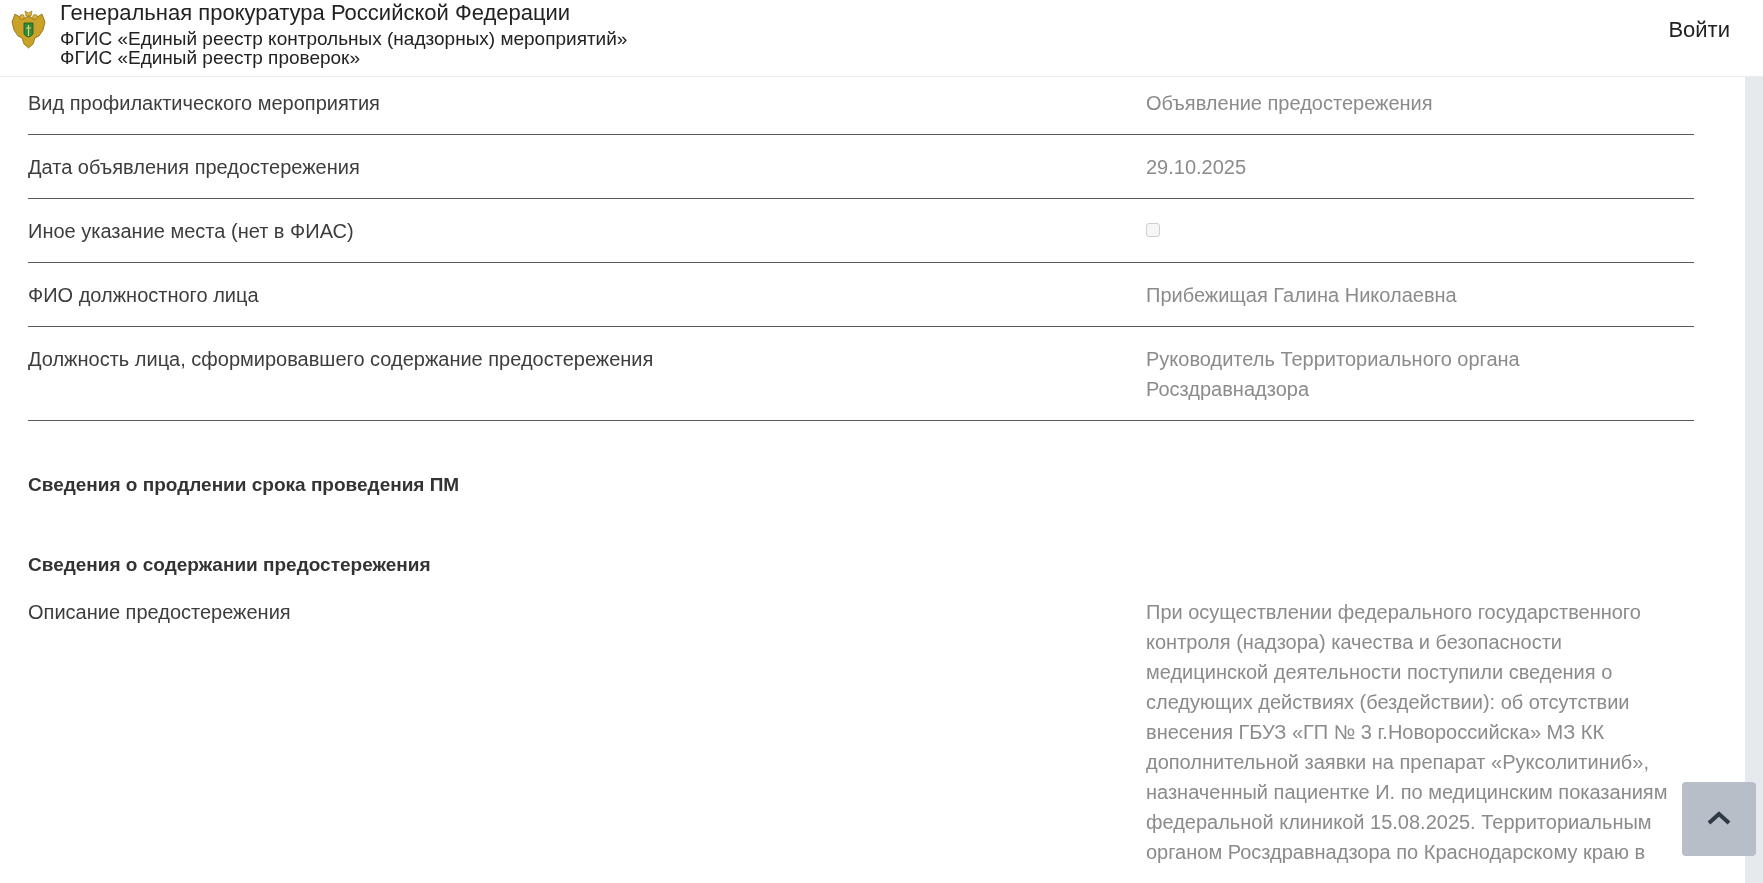  I want to click on field-label: Дата объявления предостережения, so click(194, 167).